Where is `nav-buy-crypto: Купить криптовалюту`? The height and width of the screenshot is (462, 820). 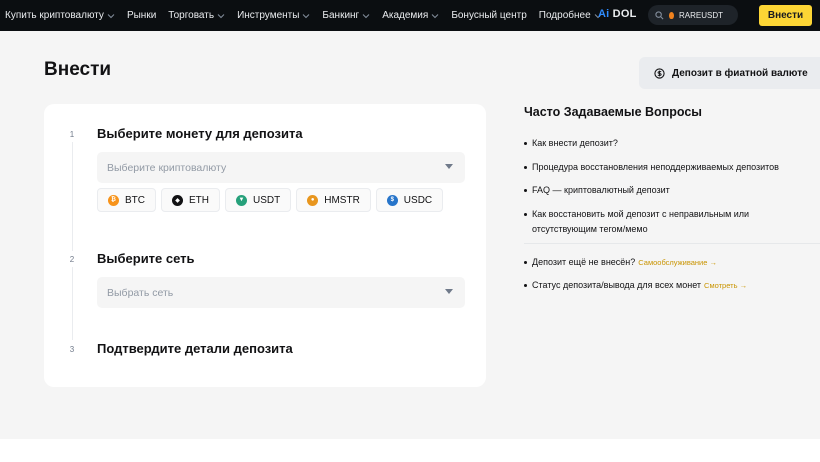
nav-buy-crypto: Купить криптовалюту is located at coordinates (60, 15).